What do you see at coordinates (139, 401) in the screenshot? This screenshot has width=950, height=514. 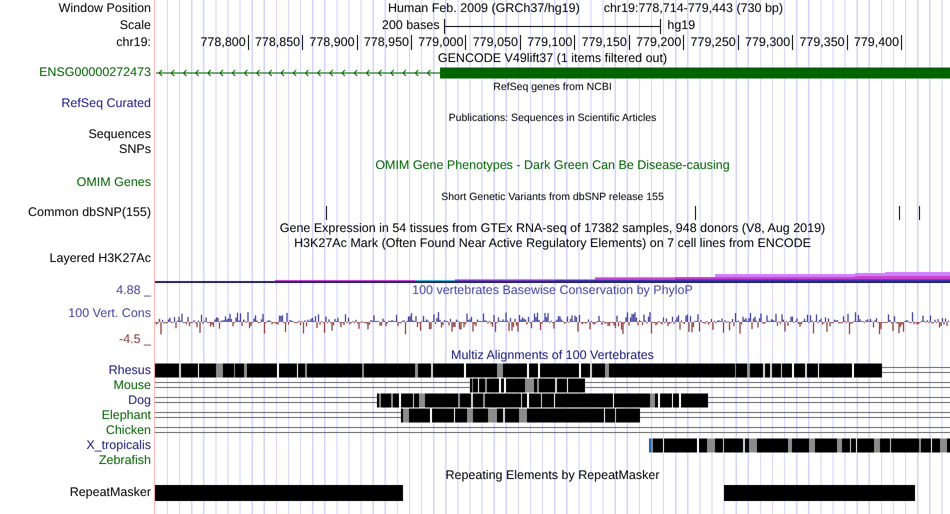 I see `species-label: Dog` at bounding box center [139, 401].